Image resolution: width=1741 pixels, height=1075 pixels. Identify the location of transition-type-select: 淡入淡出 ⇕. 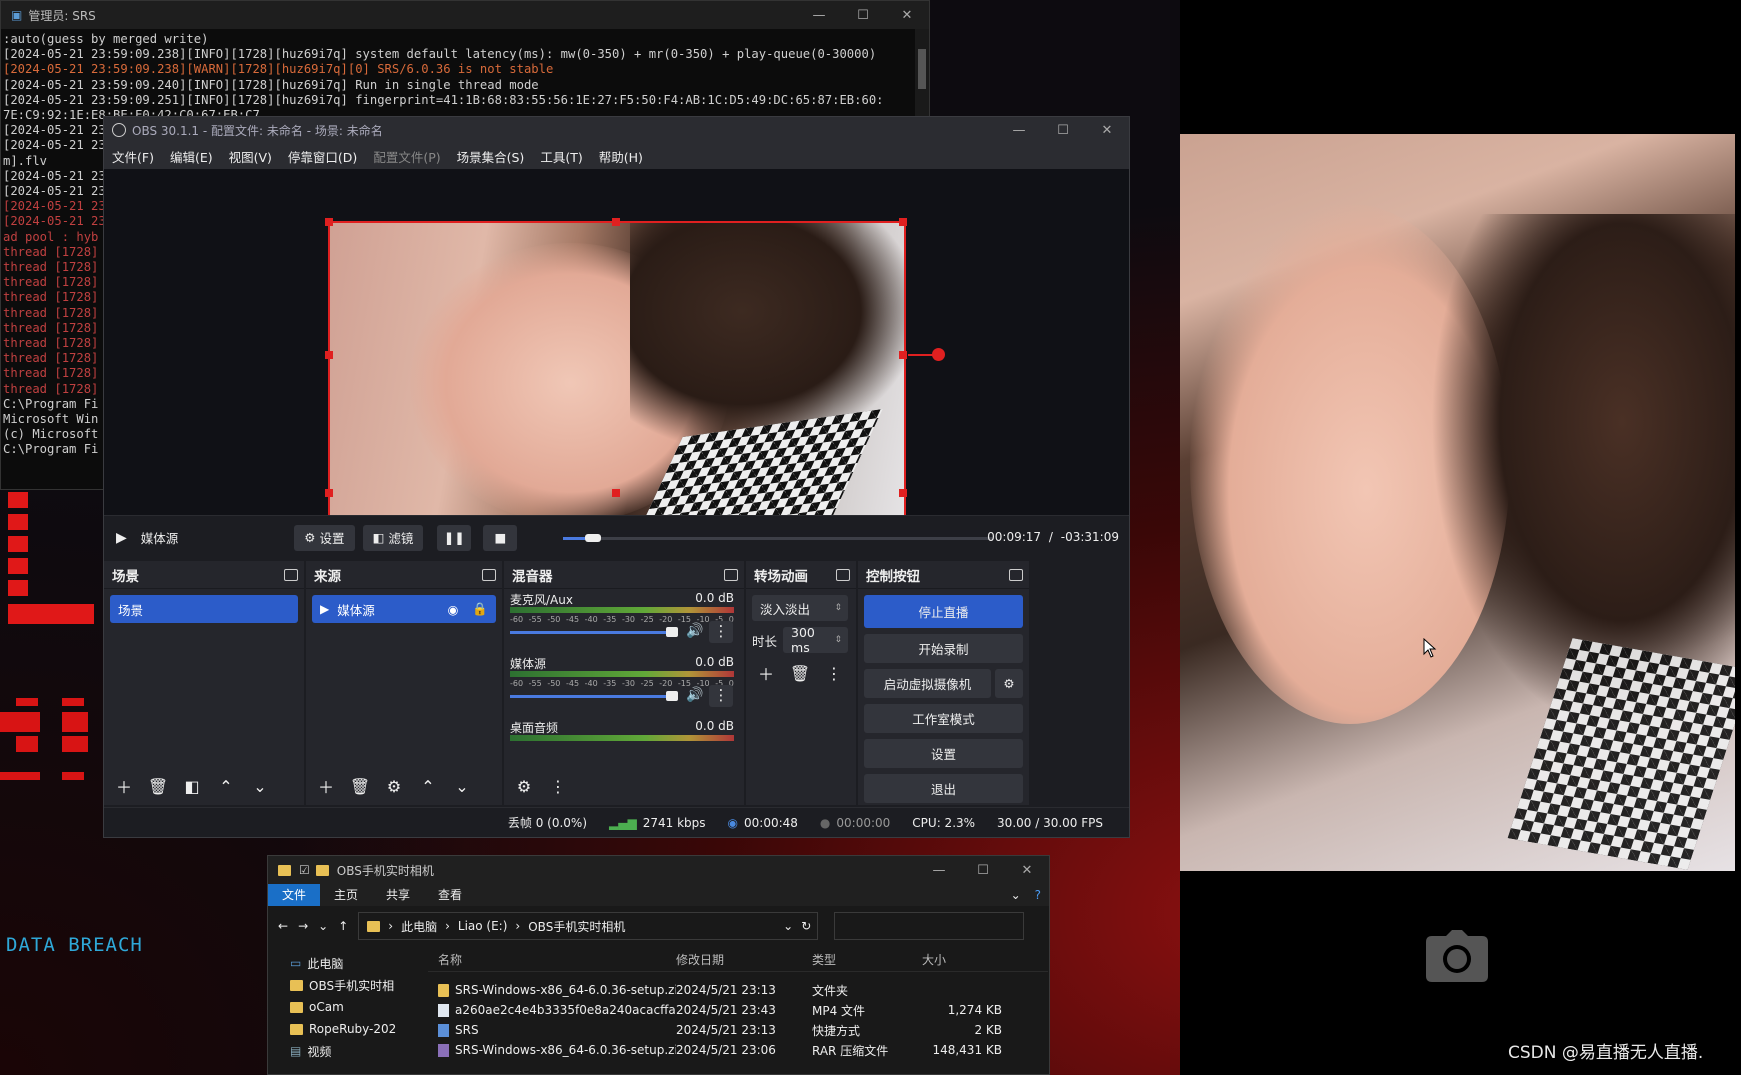
(800, 608).